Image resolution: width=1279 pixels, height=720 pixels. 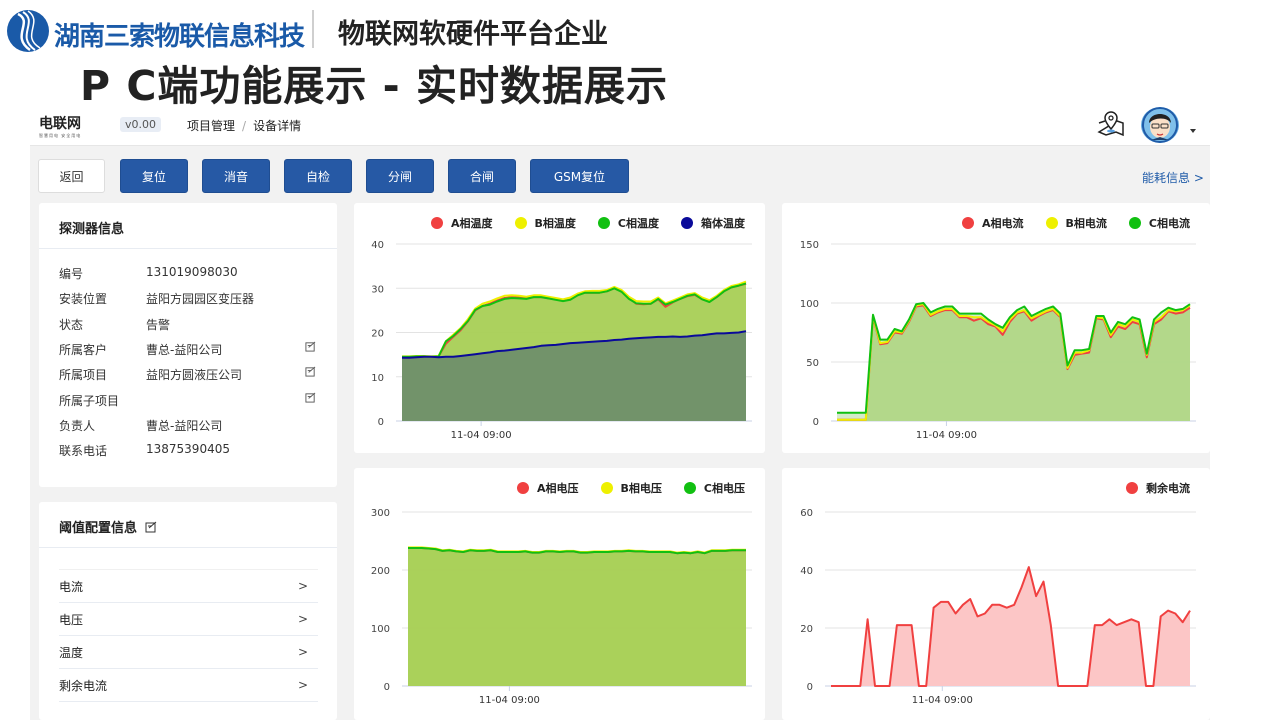 I want to click on company-name: 湖南三索物联信息科技, so click(x=179, y=37).